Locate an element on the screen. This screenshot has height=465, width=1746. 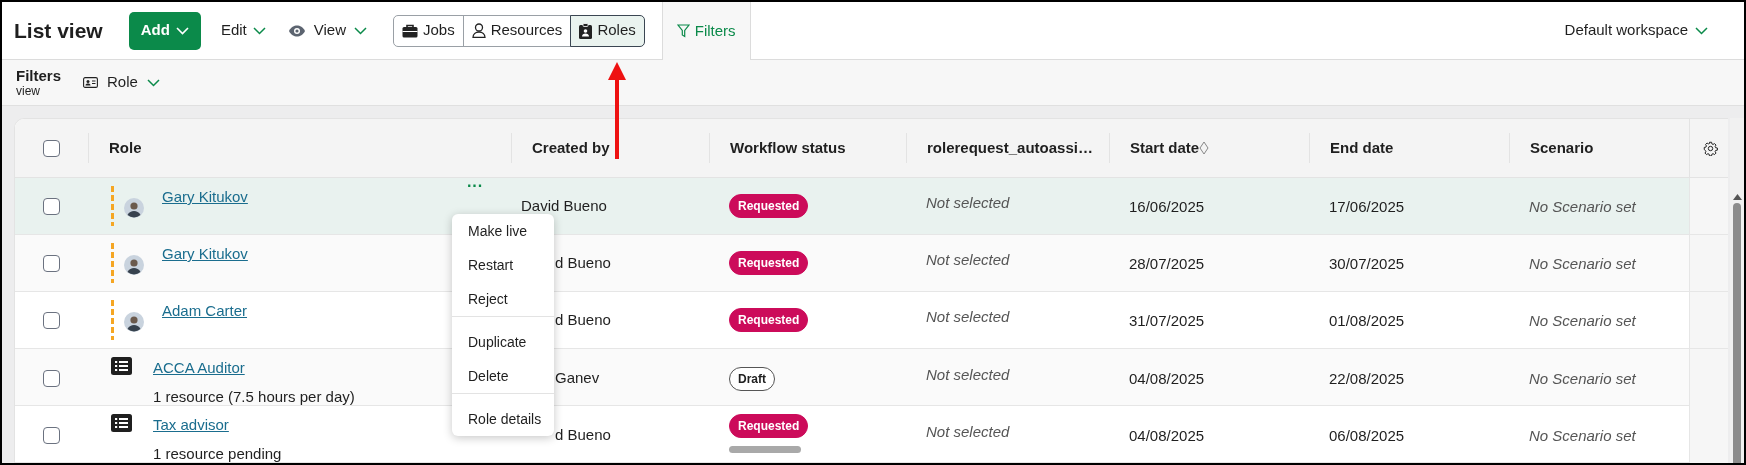
person-icon is located at coordinates (478, 30).